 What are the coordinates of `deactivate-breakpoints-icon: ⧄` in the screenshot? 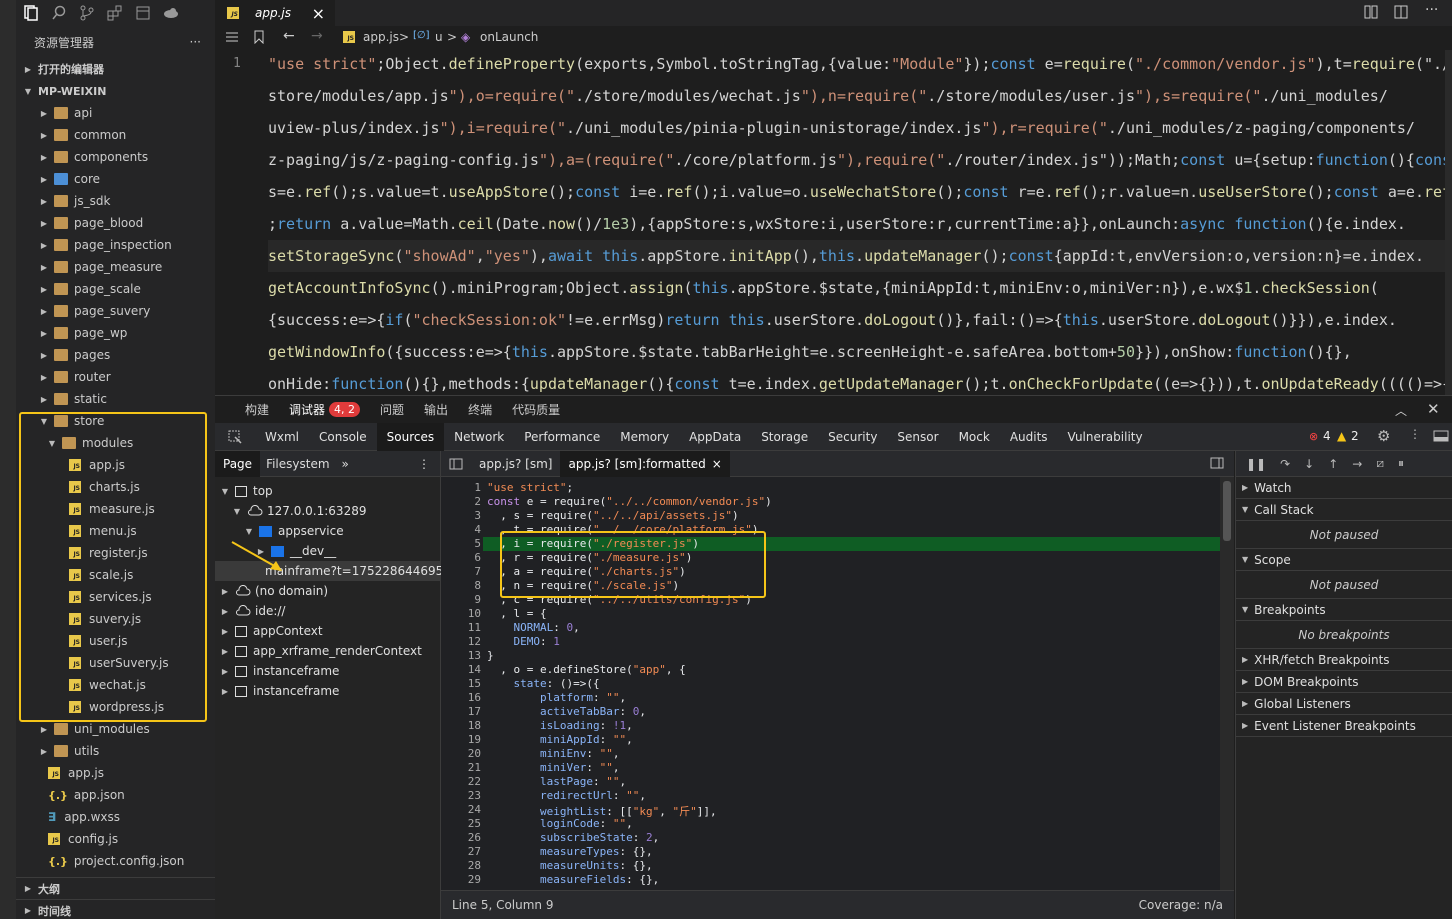 It's located at (1380, 463).